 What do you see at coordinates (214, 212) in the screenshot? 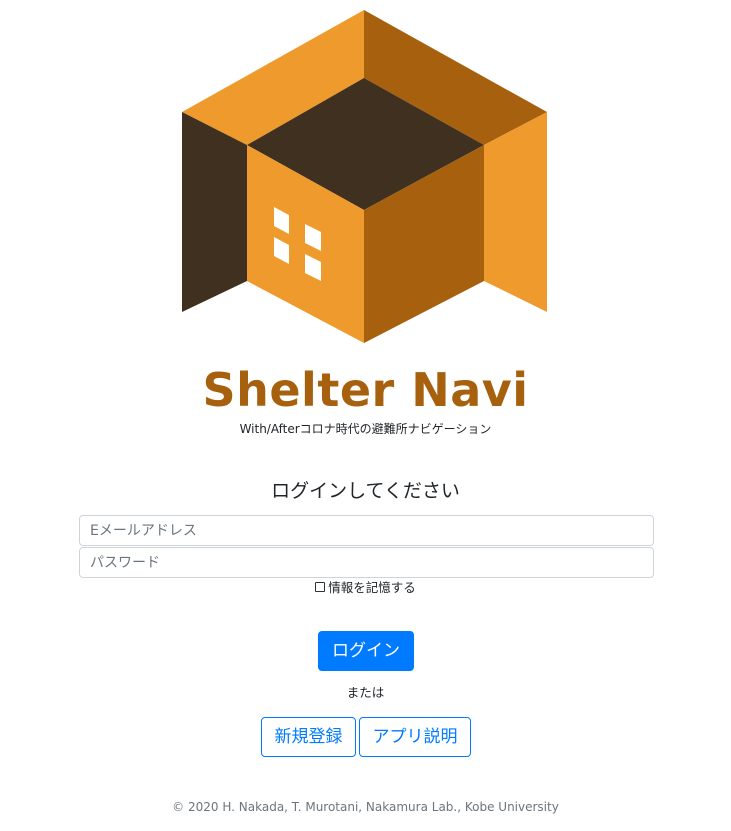
I see `logo-left-wall` at bounding box center [214, 212].